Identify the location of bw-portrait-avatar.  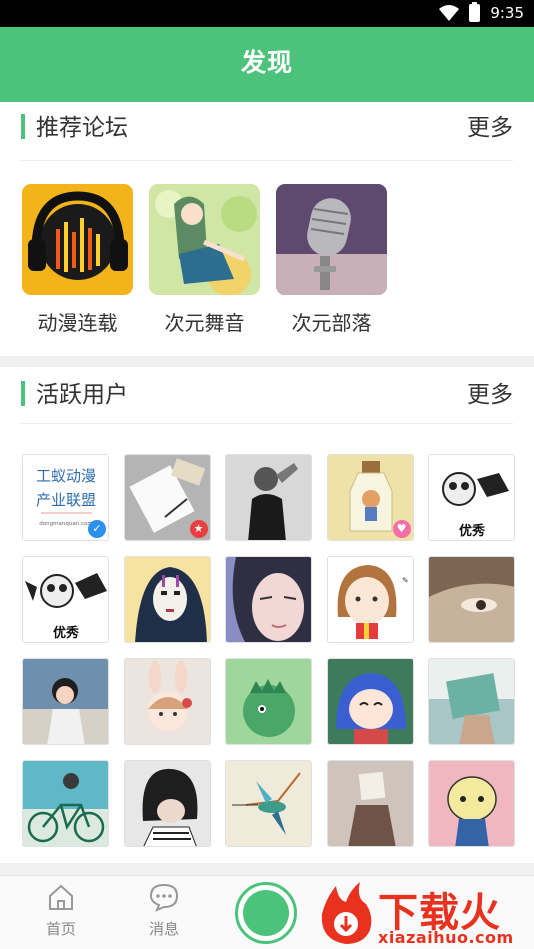
(268, 497).